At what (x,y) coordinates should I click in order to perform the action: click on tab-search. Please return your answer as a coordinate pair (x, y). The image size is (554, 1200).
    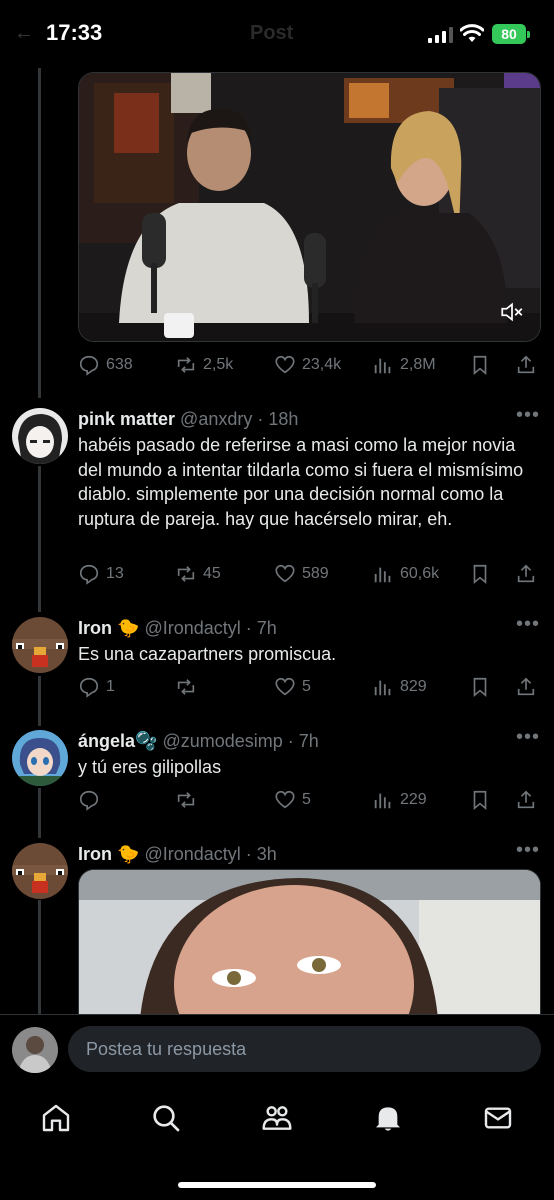
    Looking at the image, I should click on (166, 1118).